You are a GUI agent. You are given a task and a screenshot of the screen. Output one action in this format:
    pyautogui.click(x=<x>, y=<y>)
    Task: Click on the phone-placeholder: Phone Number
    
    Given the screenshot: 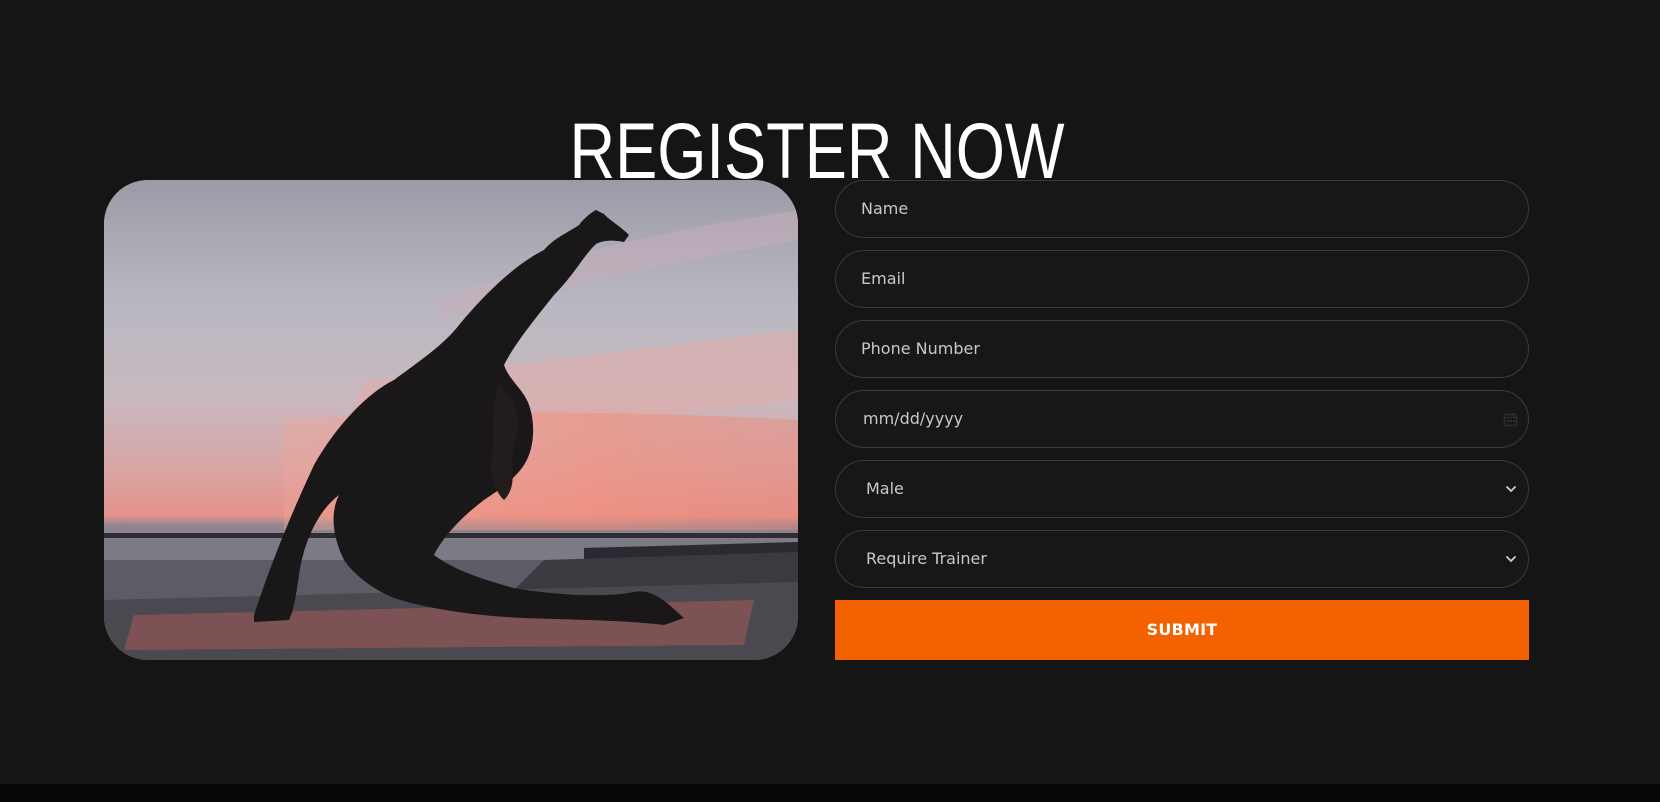 What is the action you would take?
    pyautogui.click(x=920, y=348)
    